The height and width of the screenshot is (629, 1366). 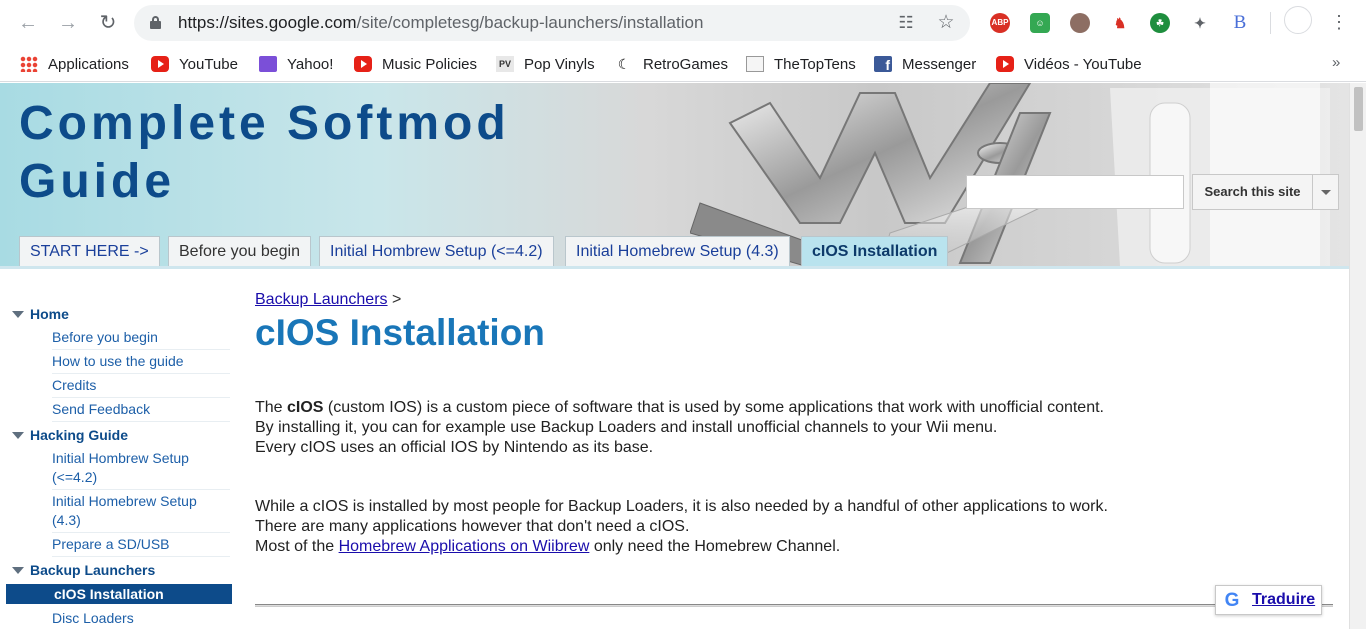 I want to click on translate-link: Traduire, so click(x=1283, y=600).